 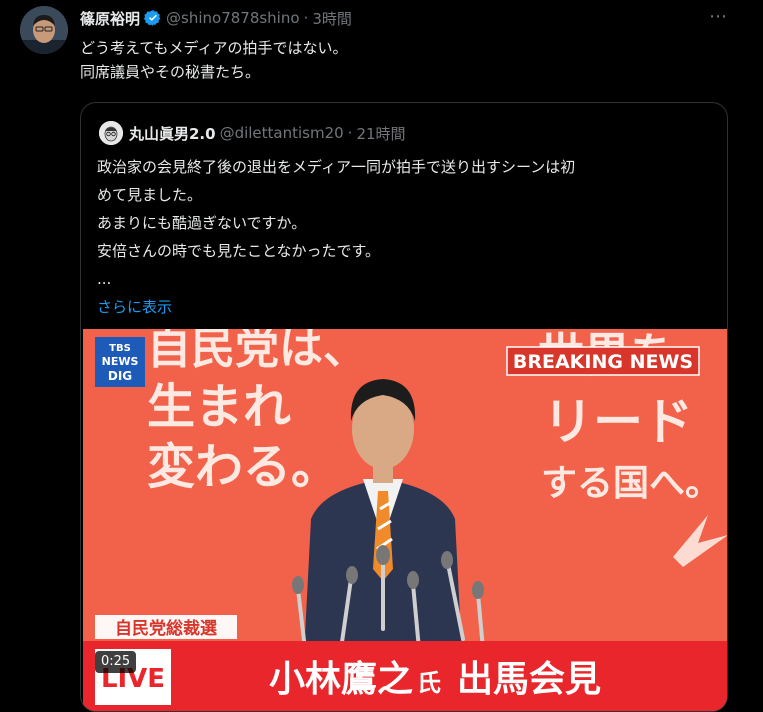 What do you see at coordinates (152, 18) in the screenshot?
I see `verified-badge-icon` at bounding box center [152, 18].